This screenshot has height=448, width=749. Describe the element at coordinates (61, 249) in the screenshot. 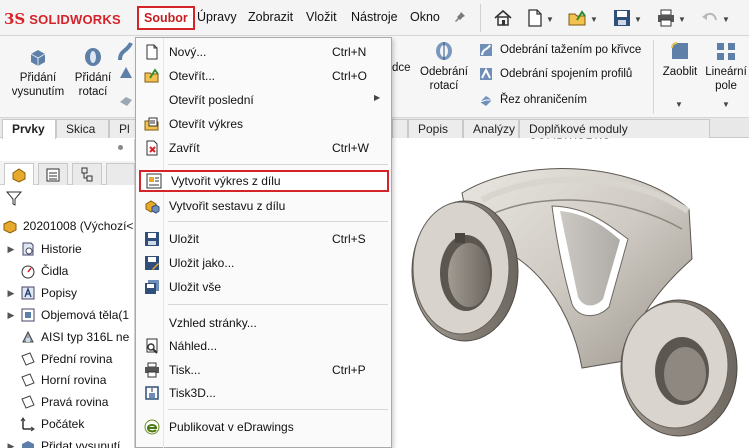

I see `tree-item-label: Historie` at that location.